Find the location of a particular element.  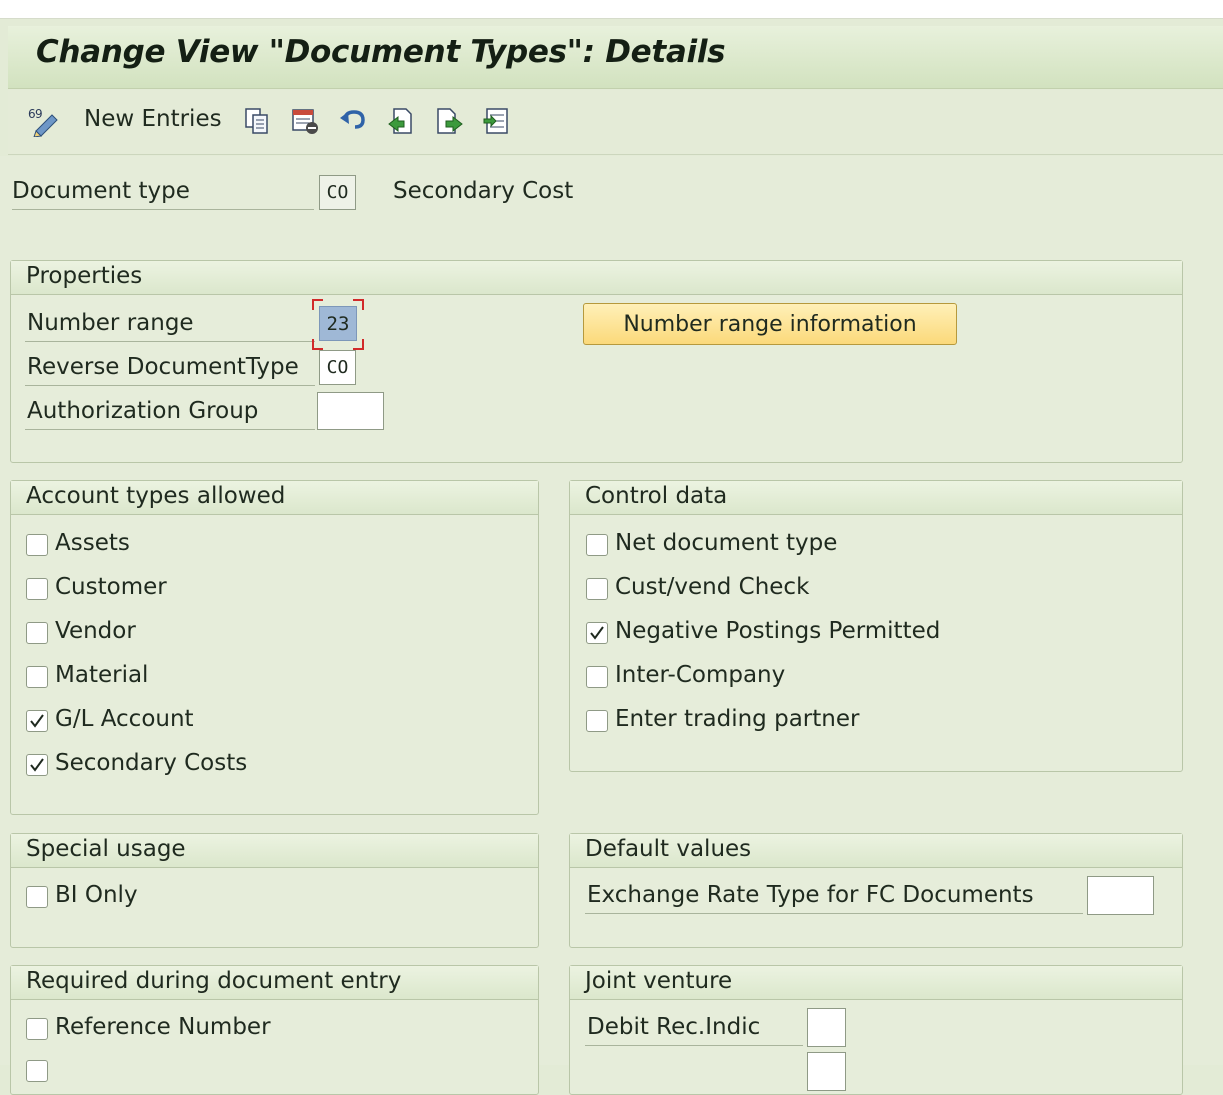

gl-account-checkbox is located at coordinates (37, 721).